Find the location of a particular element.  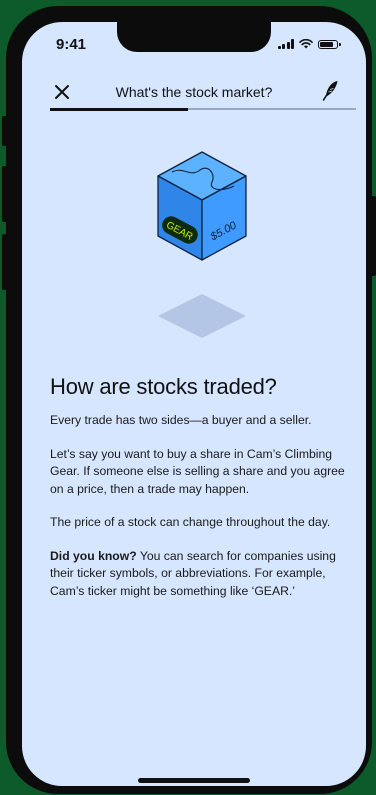

page-title: What's the stock market? is located at coordinates (194, 92).